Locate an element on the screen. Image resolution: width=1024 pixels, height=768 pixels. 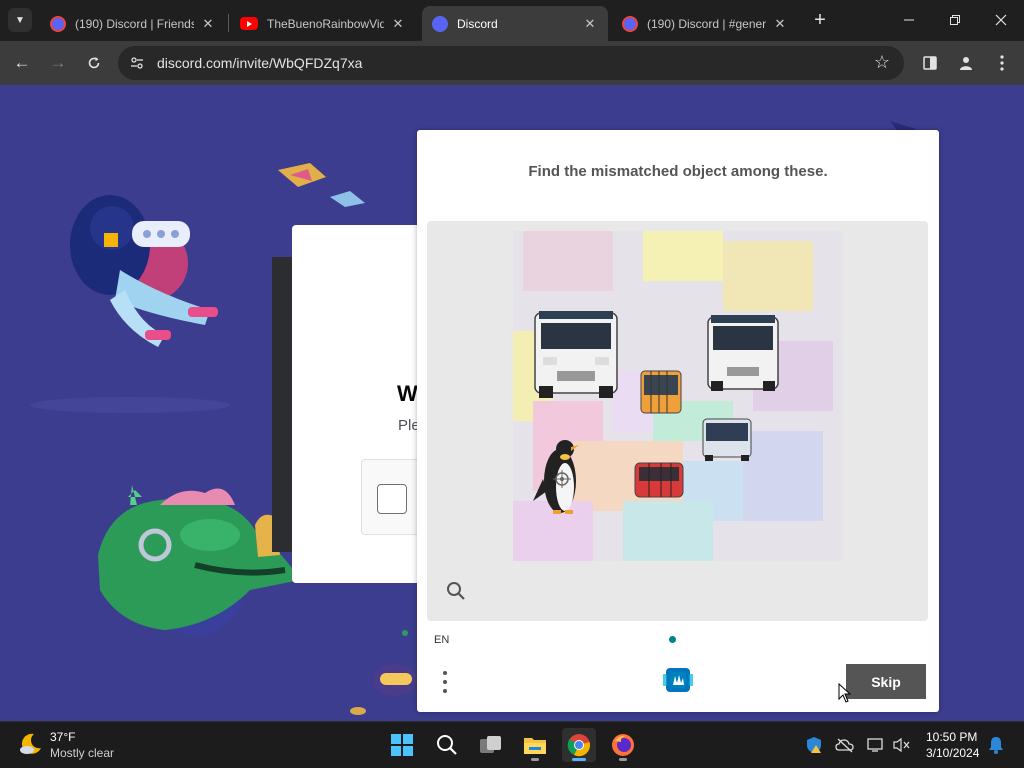
challenge-progress-dot is located at coordinates (672, 639).